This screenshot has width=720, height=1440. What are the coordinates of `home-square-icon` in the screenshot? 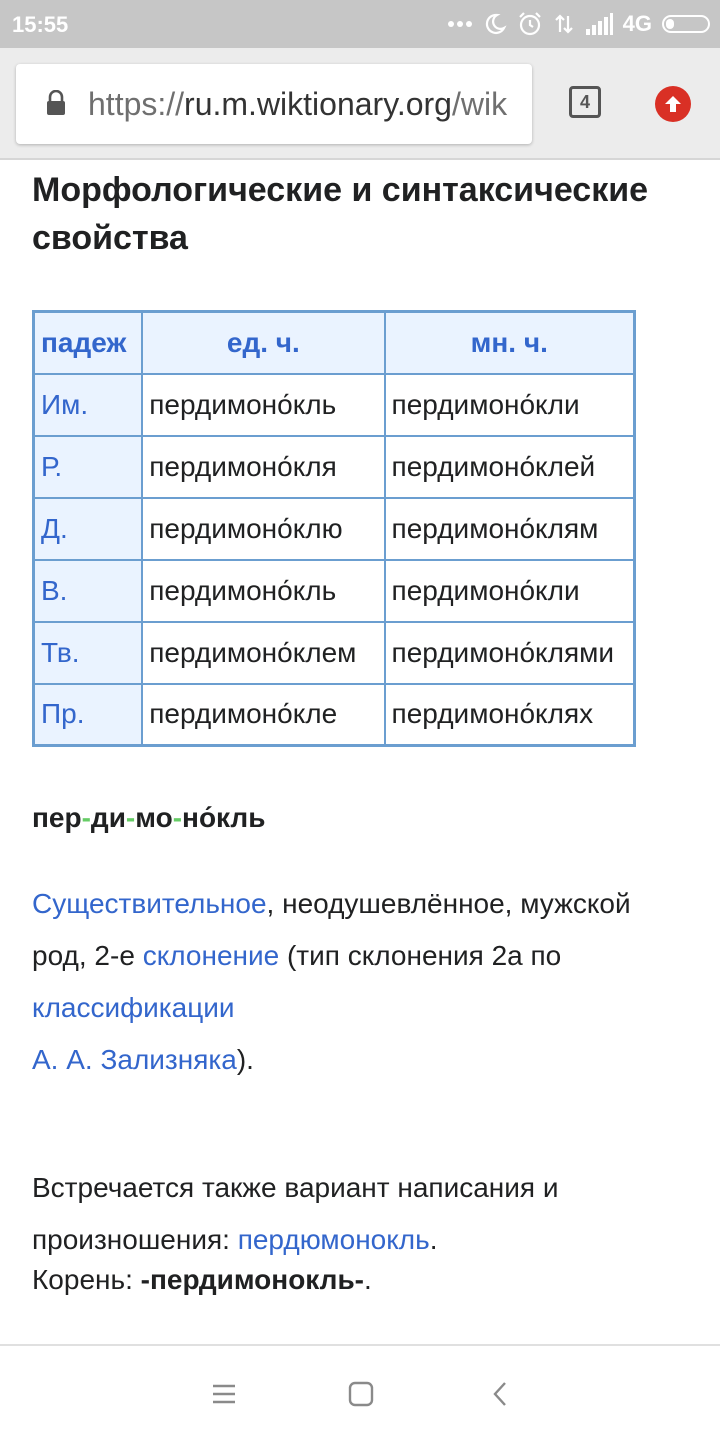 It's located at (361, 1394).